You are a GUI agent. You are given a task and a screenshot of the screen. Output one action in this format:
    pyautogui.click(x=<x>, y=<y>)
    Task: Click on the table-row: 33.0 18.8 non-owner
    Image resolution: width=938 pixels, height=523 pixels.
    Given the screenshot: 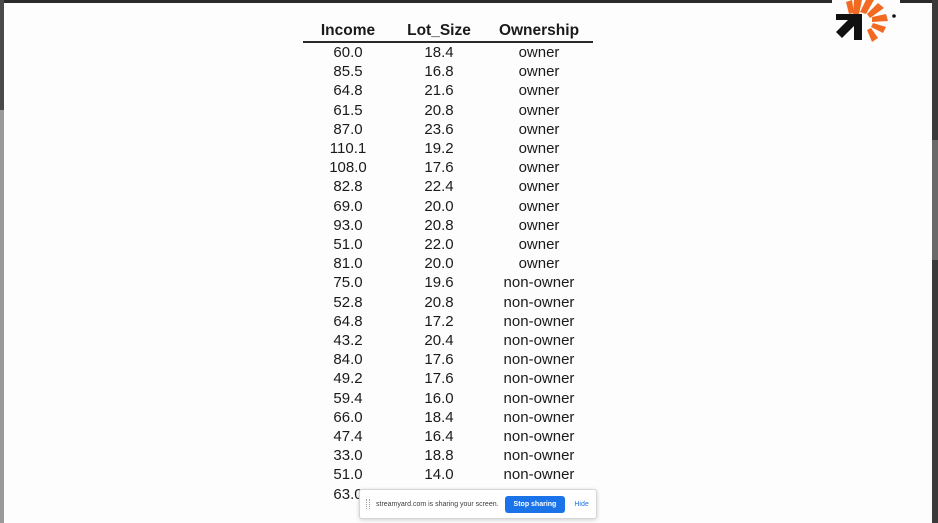 What is the action you would take?
    pyautogui.click(x=448, y=455)
    